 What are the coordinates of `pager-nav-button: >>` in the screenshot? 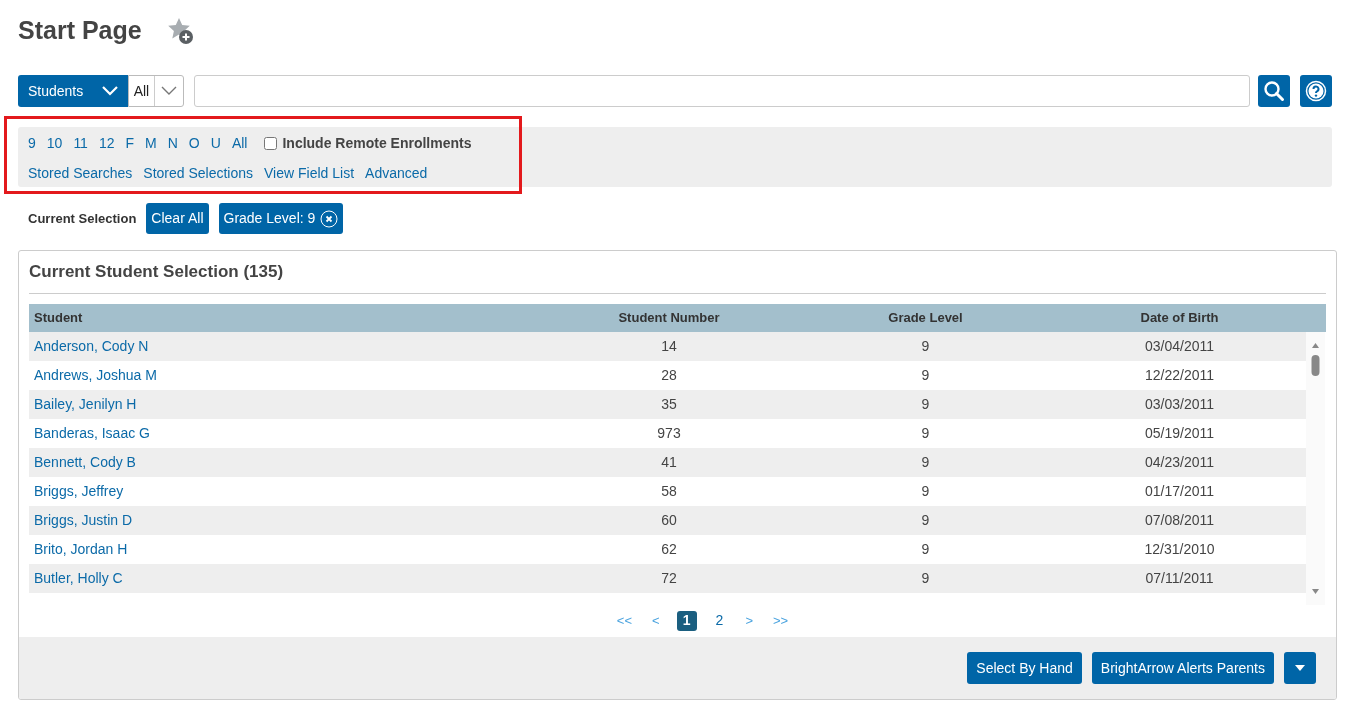 It's located at (781, 620).